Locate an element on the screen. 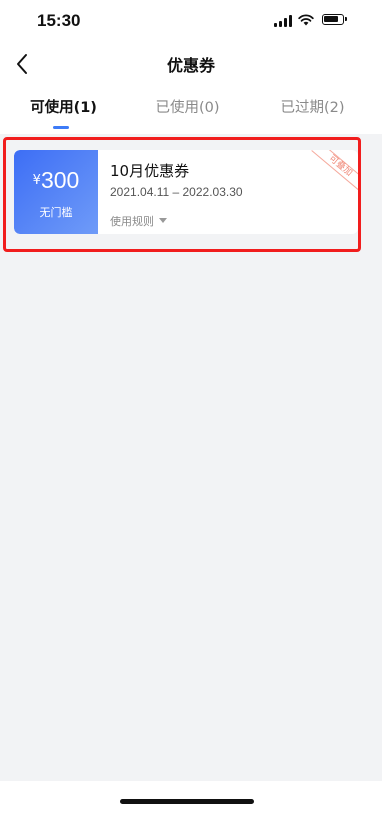  signal-icon is located at coordinates (283, 21).